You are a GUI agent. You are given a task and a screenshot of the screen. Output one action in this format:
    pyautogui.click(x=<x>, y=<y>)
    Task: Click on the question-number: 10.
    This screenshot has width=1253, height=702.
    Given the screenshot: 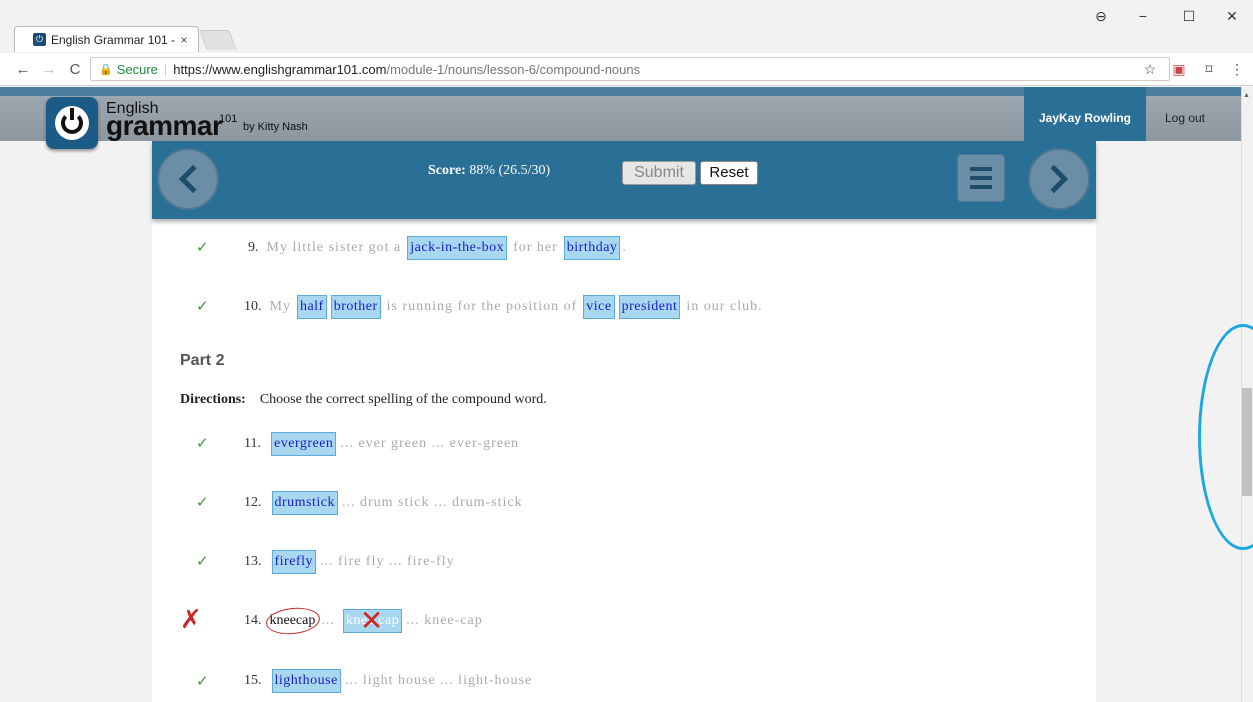 What is the action you would take?
    pyautogui.click(x=253, y=306)
    